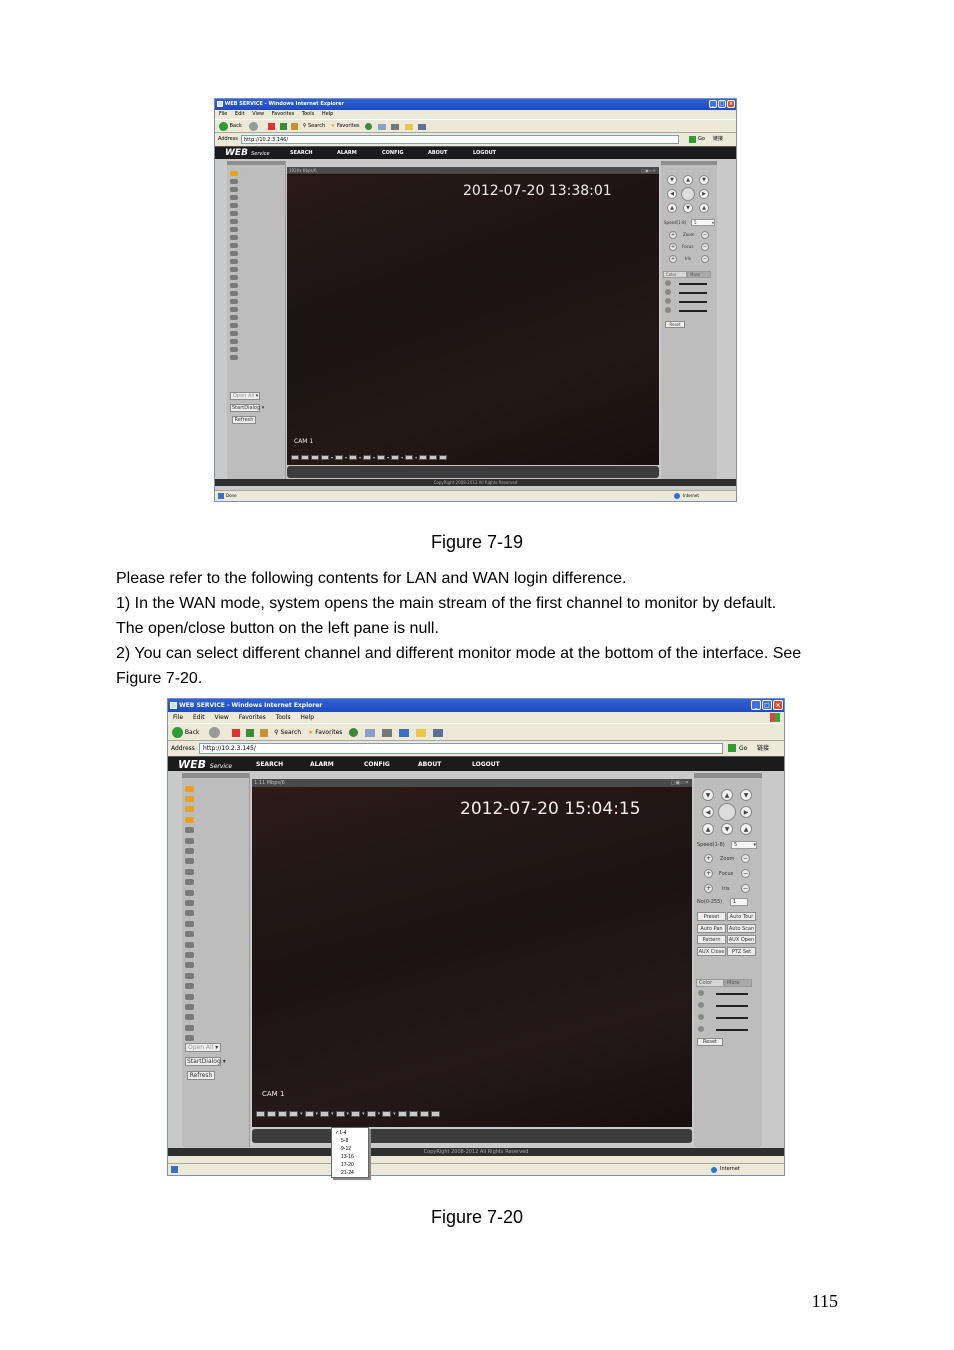  Describe the element at coordinates (778, 705) in the screenshot. I see `close-icon: ×` at that location.